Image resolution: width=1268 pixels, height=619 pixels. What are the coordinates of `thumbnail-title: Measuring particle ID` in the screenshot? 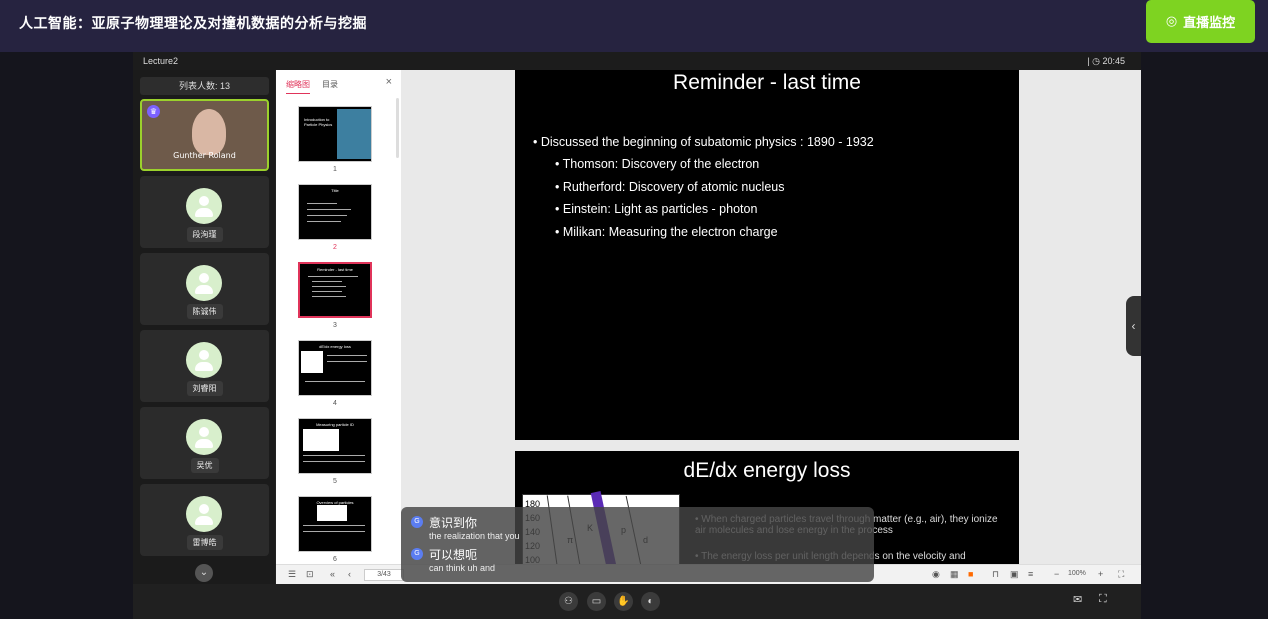 It's located at (335, 424).